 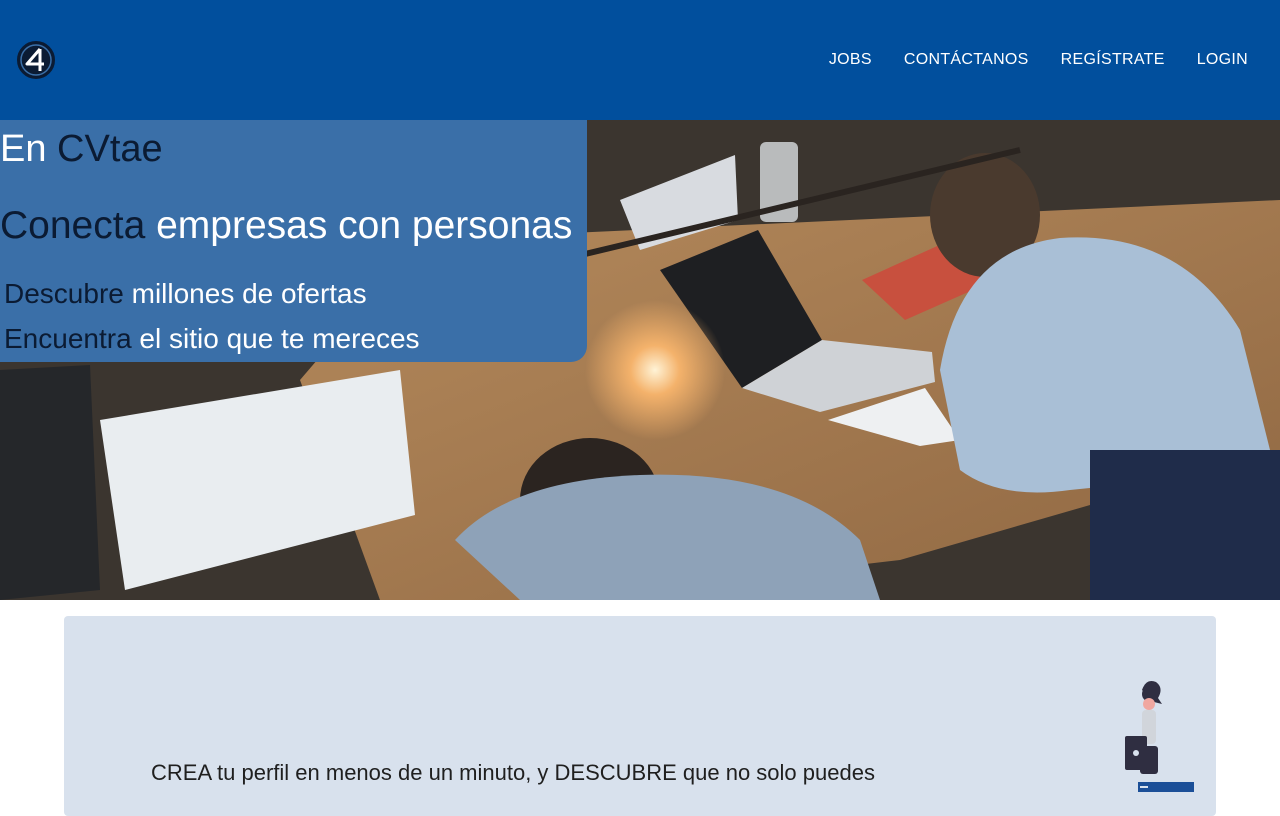 I want to click on hero-point-discover: Descubre millones de ofertas, so click(x=185, y=294).